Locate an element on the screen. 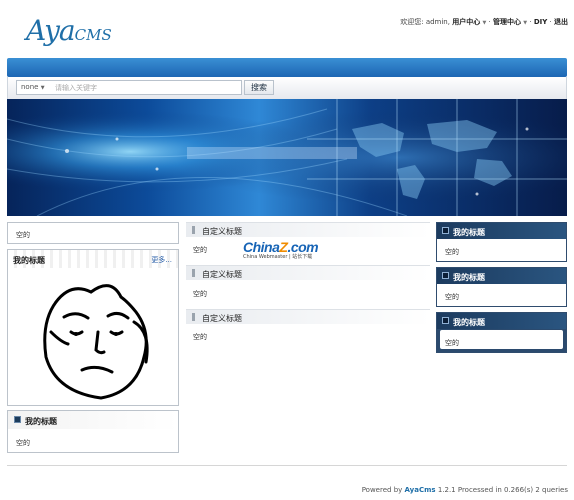 The image size is (574, 500). search-bar: none ▼ 请输入关键字 搜索 is located at coordinates (287, 88).